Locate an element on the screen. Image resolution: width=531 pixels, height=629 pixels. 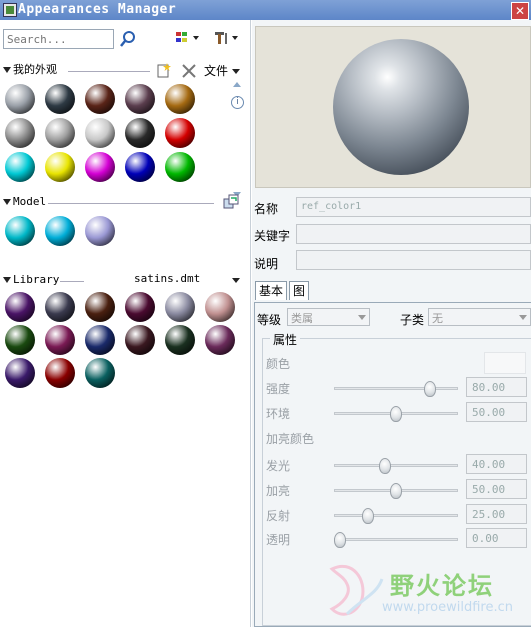
class-select: 类属 is located at coordinates (328, 317).